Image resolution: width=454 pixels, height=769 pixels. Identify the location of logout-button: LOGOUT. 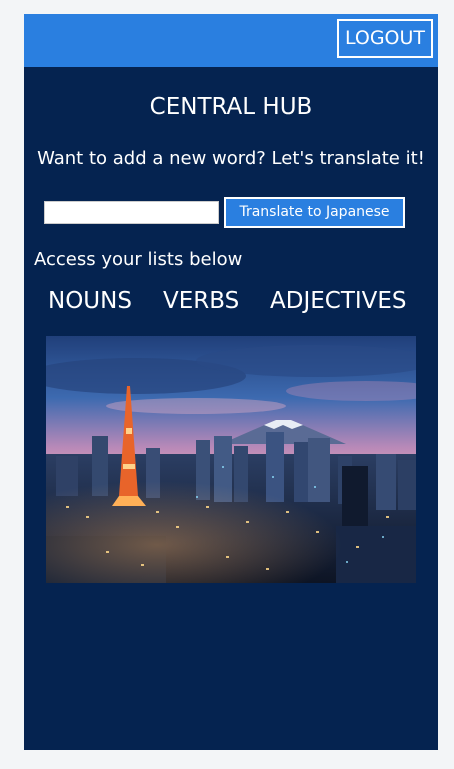
(385, 38).